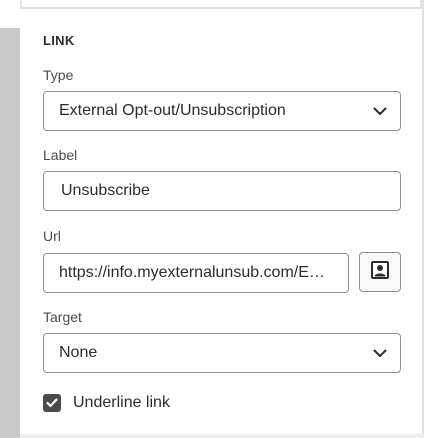 The width and height of the screenshot is (433, 438). Describe the element at coordinates (221, 4) in the screenshot. I see `panel-top-edge` at that location.